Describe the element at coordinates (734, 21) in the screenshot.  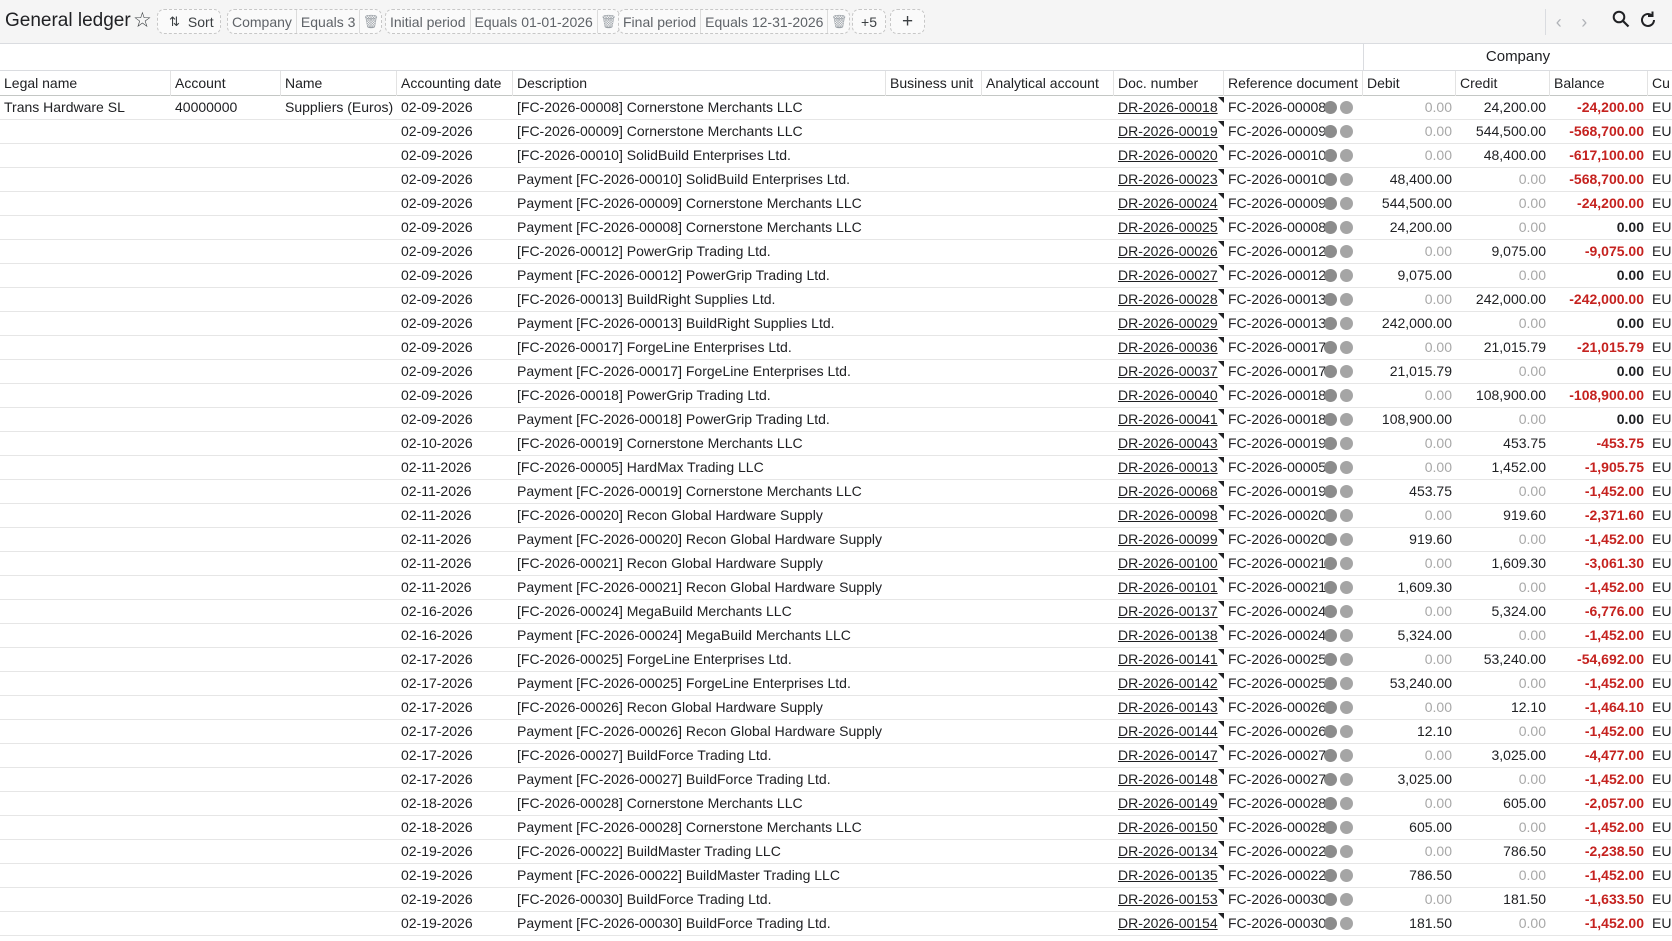
I see `filter-chip-final-period: Final period Equals 12-31-2026 🗑` at that location.